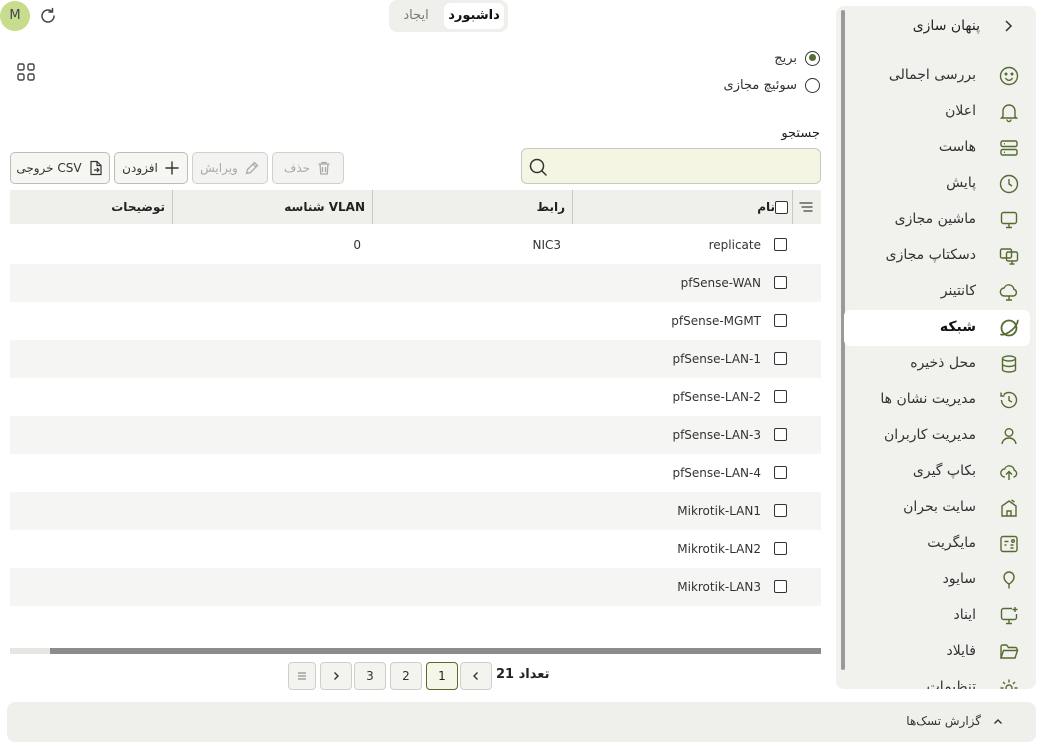 The height and width of the screenshot is (747, 1044). Describe the element at coordinates (930, 255) in the screenshot. I see `sidebar-item-label: دسکتاپ مجازی` at that location.